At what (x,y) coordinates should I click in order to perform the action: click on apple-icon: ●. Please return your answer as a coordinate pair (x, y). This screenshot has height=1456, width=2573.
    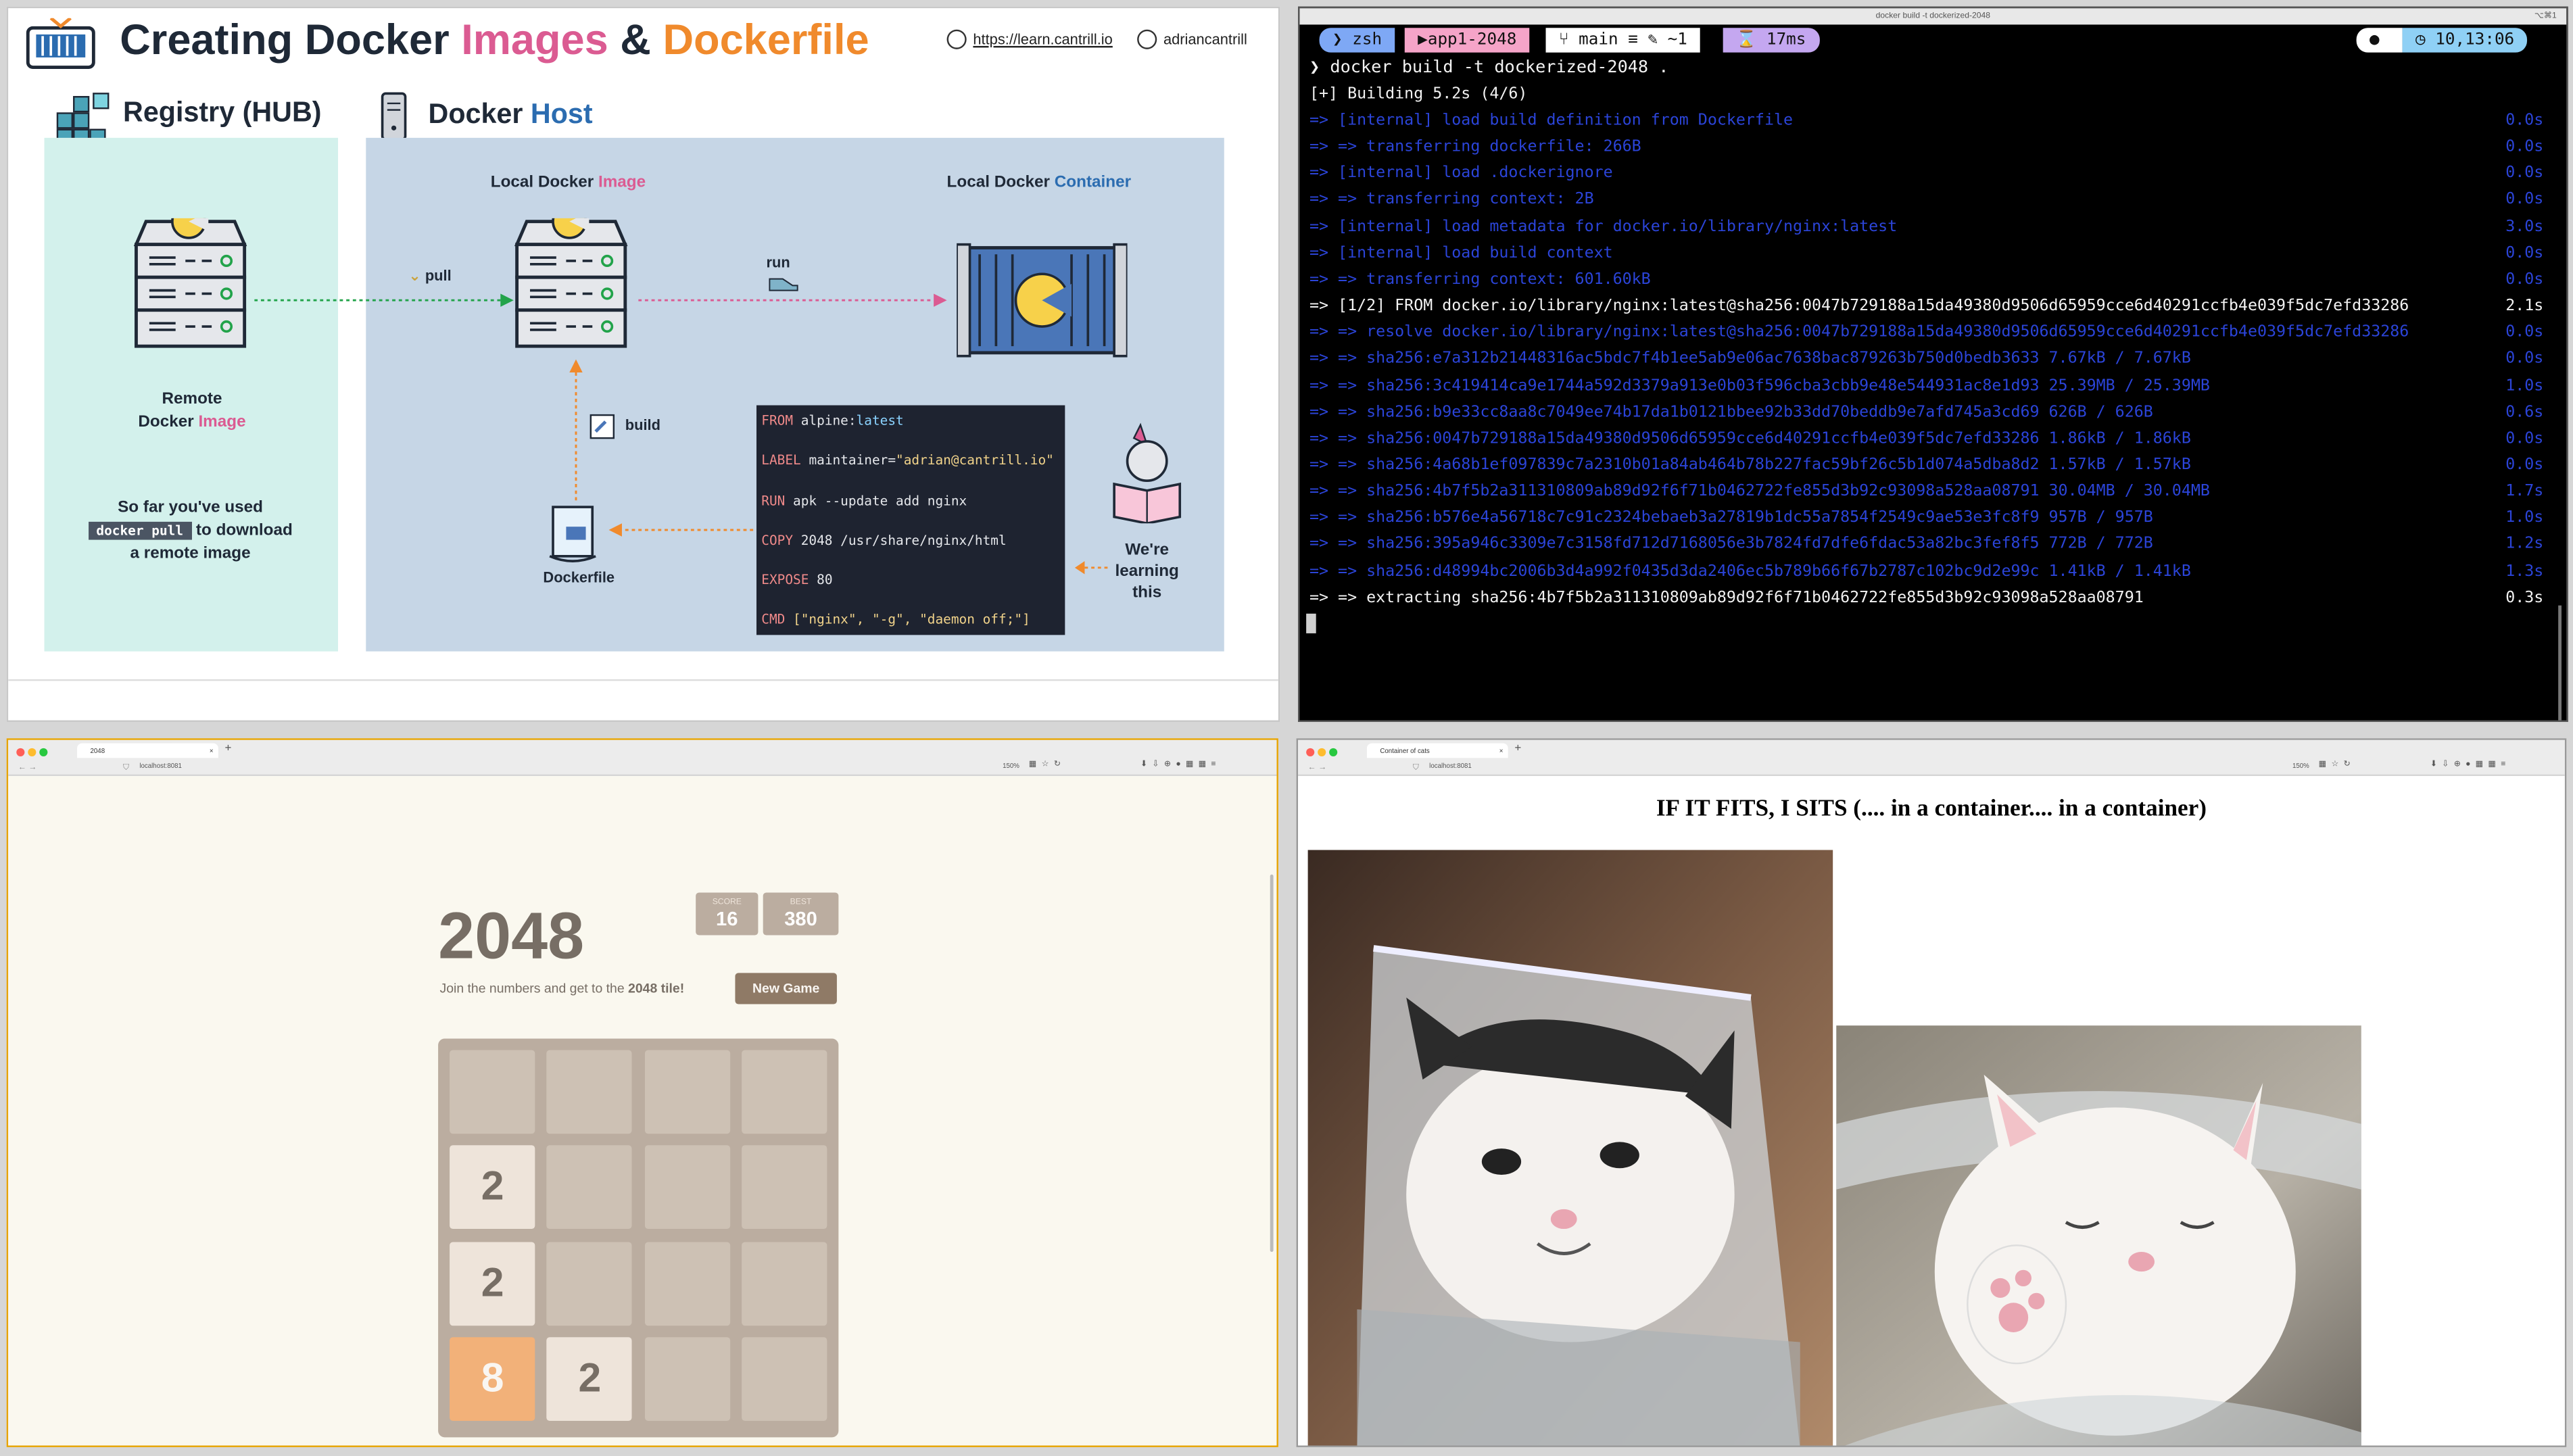
    Looking at the image, I should click on (2375, 40).